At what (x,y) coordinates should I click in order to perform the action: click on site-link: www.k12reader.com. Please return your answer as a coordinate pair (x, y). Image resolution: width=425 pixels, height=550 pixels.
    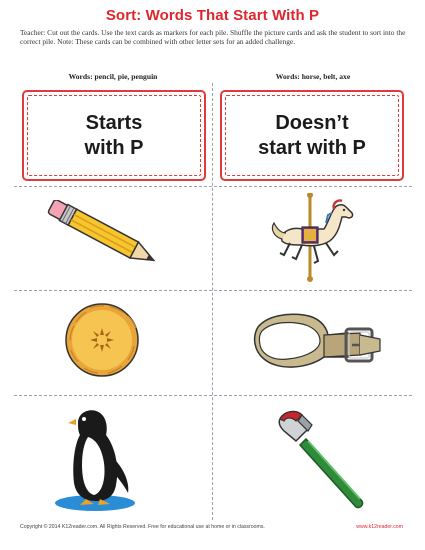
    Looking at the image, I should click on (379, 527).